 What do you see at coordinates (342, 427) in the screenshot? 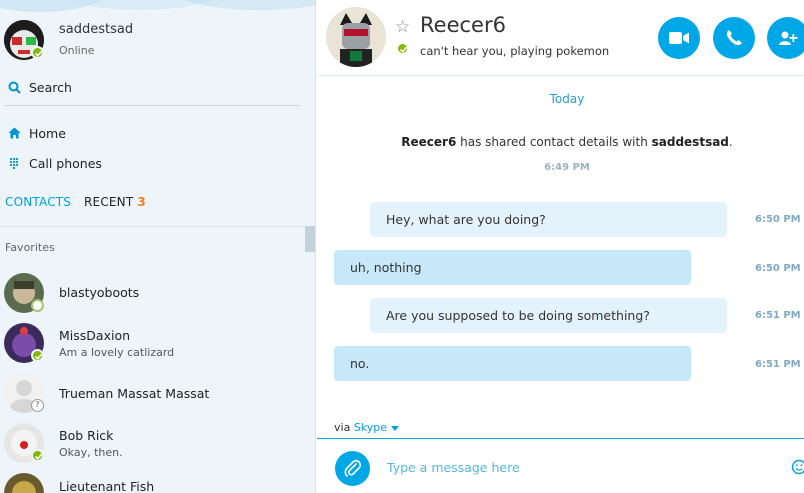
I see `via-prefix: via` at bounding box center [342, 427].